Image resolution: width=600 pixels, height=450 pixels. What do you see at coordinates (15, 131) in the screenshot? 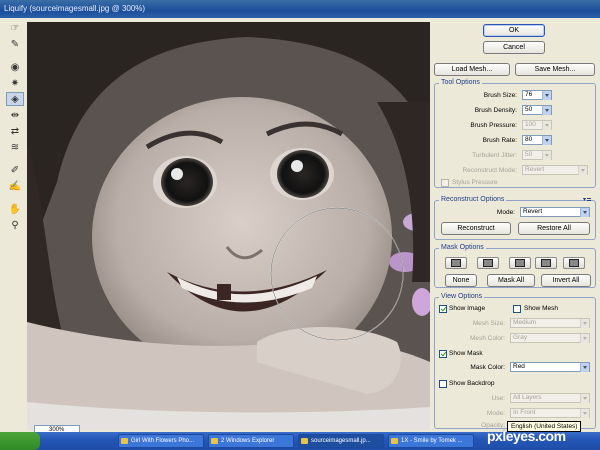
I see `mirror-icon: ⇄` at bounding box center [15, 131].